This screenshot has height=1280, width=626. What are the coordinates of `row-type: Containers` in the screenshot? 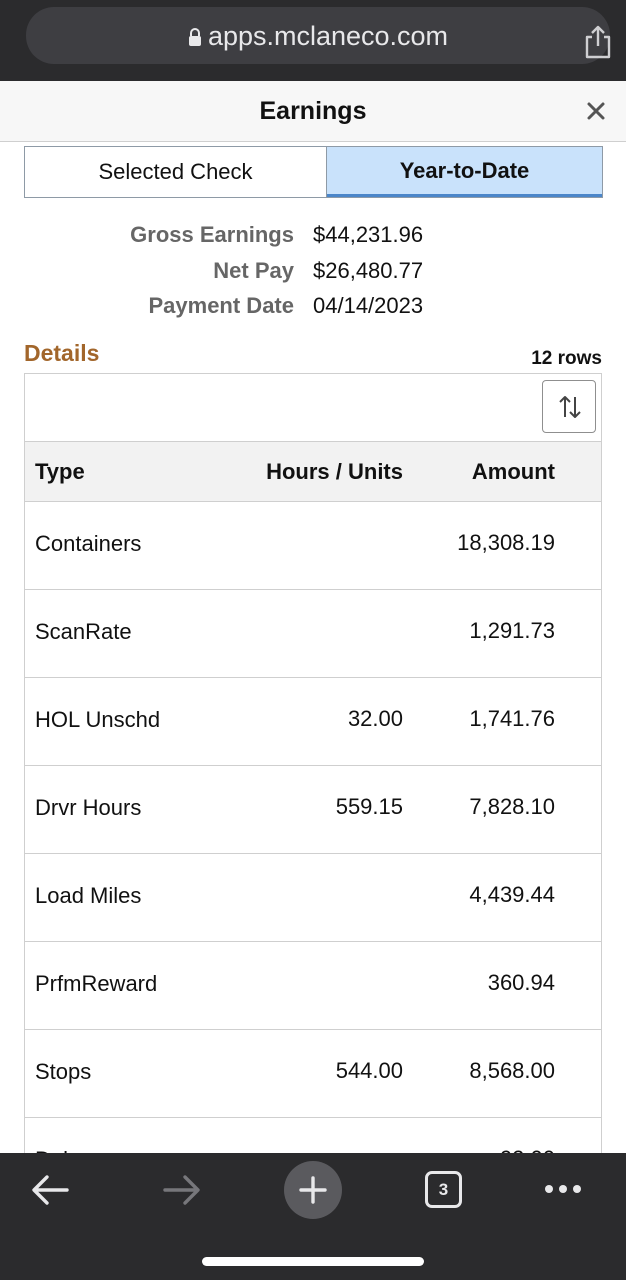 It's located at (88, 543).